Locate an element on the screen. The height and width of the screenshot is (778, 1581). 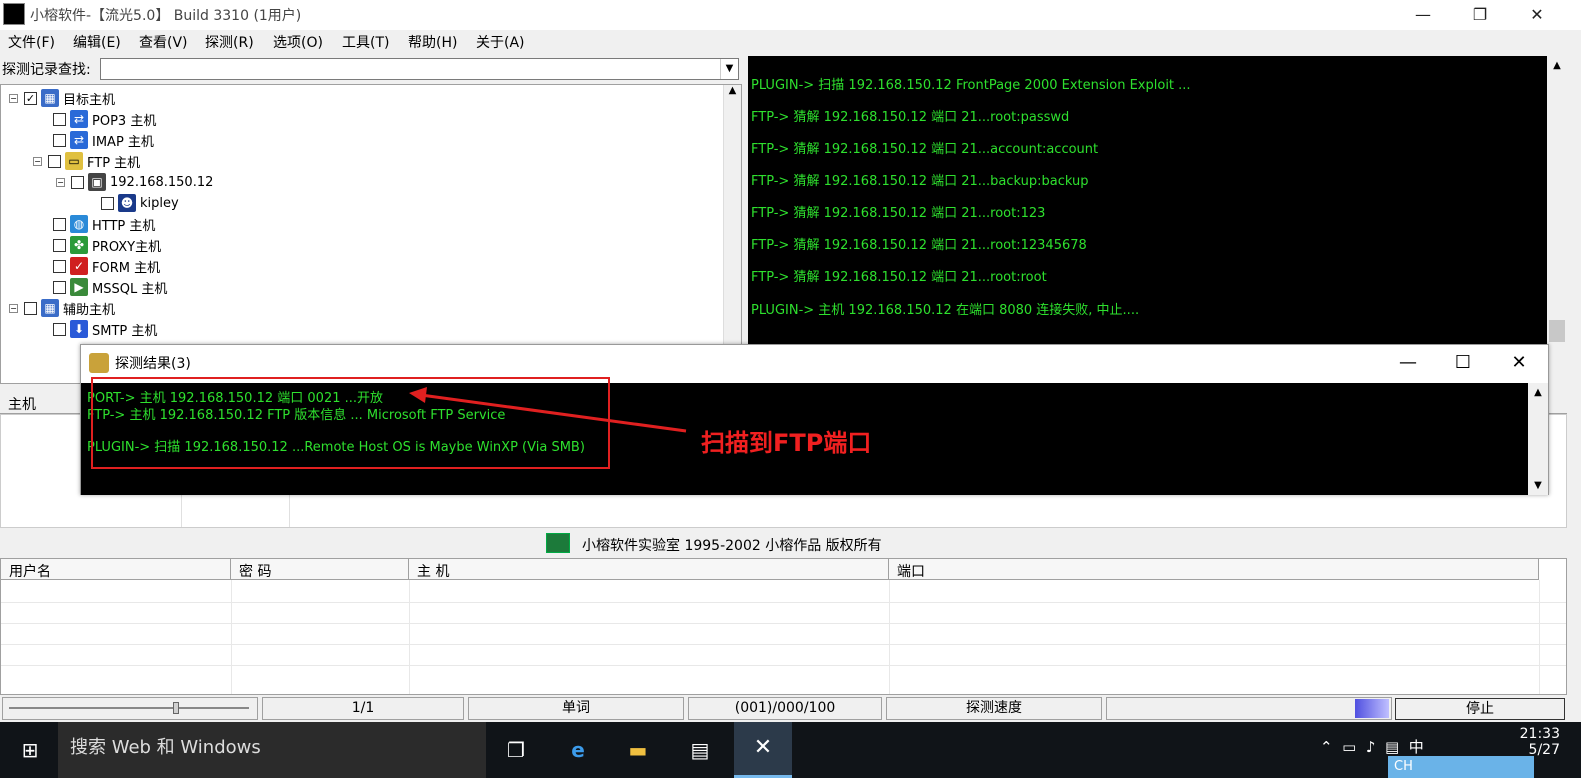
tree-item-form: ✓ FORM 主机 is located at coordinates (106, 266).